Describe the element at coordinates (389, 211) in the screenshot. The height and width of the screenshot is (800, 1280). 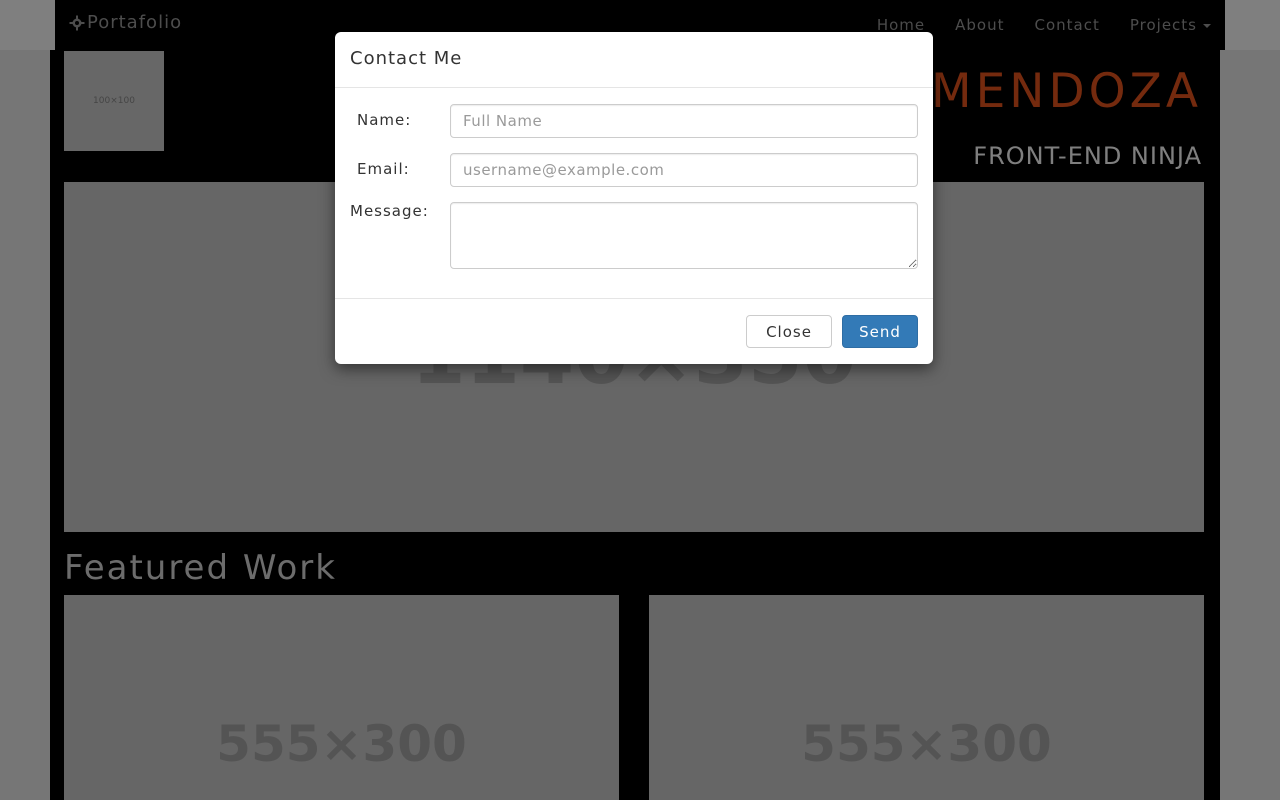
I see `message-label: Message:` at that location.